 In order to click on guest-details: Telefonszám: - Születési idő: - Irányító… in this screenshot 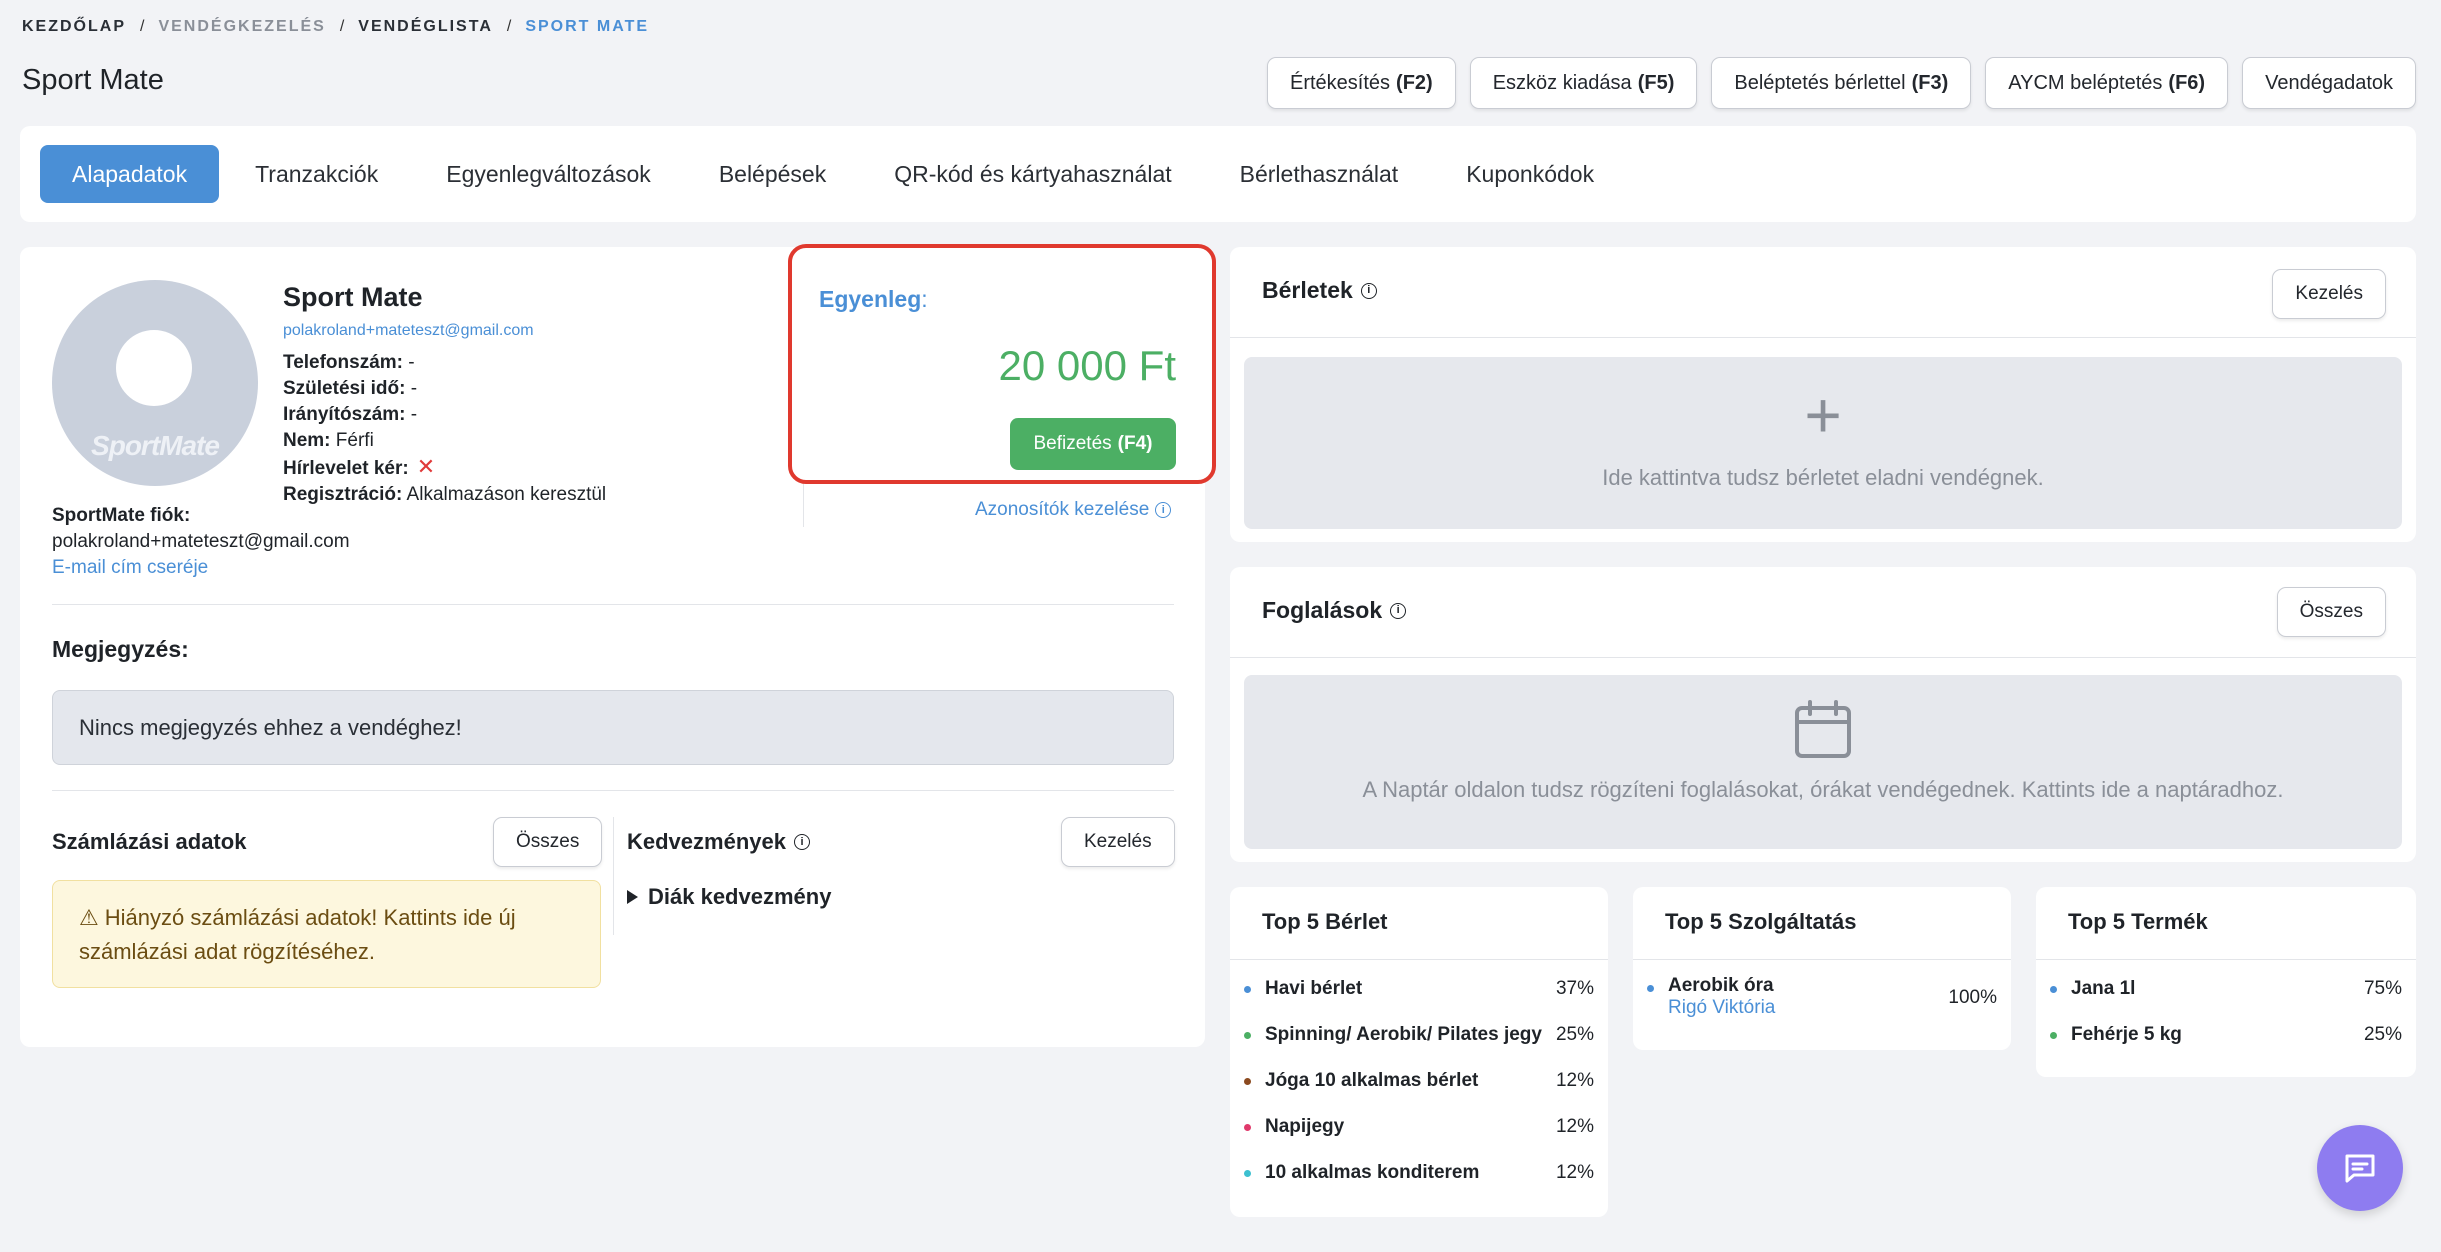, I will do `click(444, 429)`.